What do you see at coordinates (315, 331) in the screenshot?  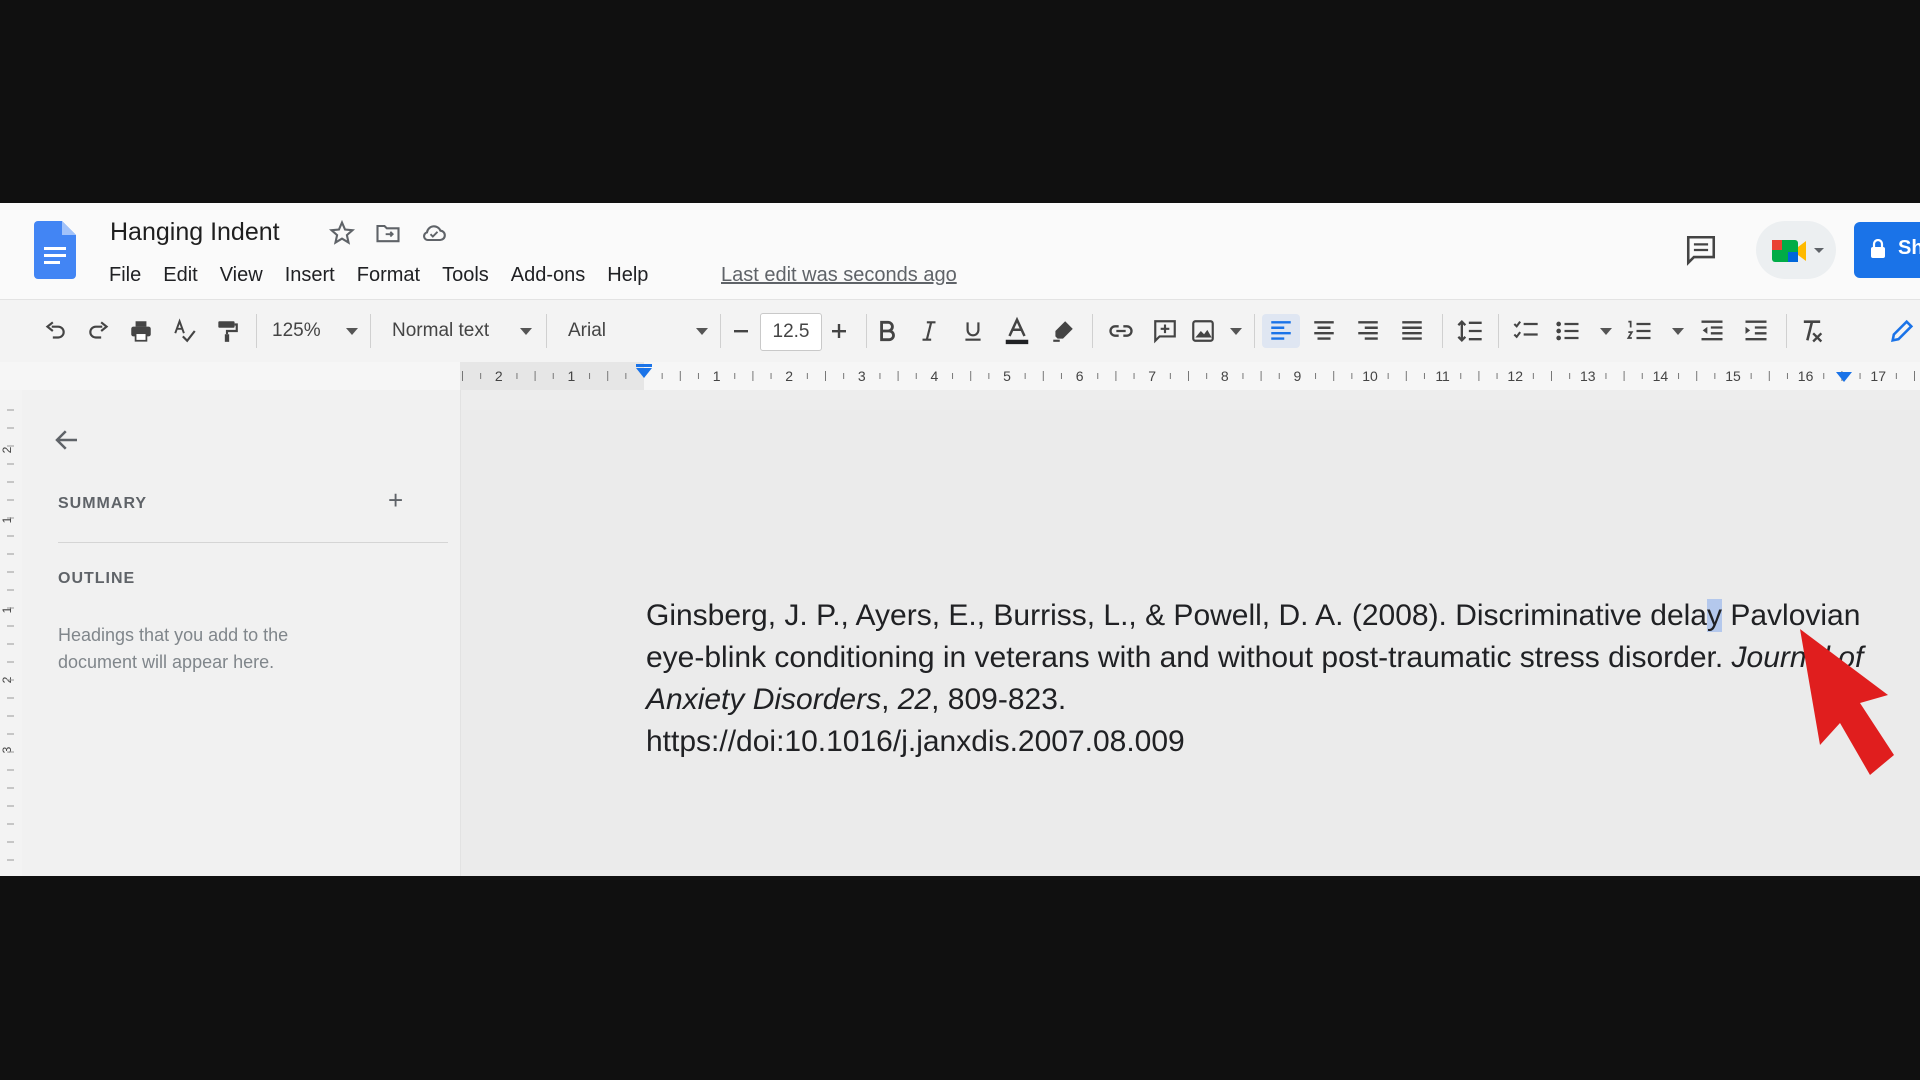 I see `zoom-dropdown: 125%` at bounding box center [315, 331].